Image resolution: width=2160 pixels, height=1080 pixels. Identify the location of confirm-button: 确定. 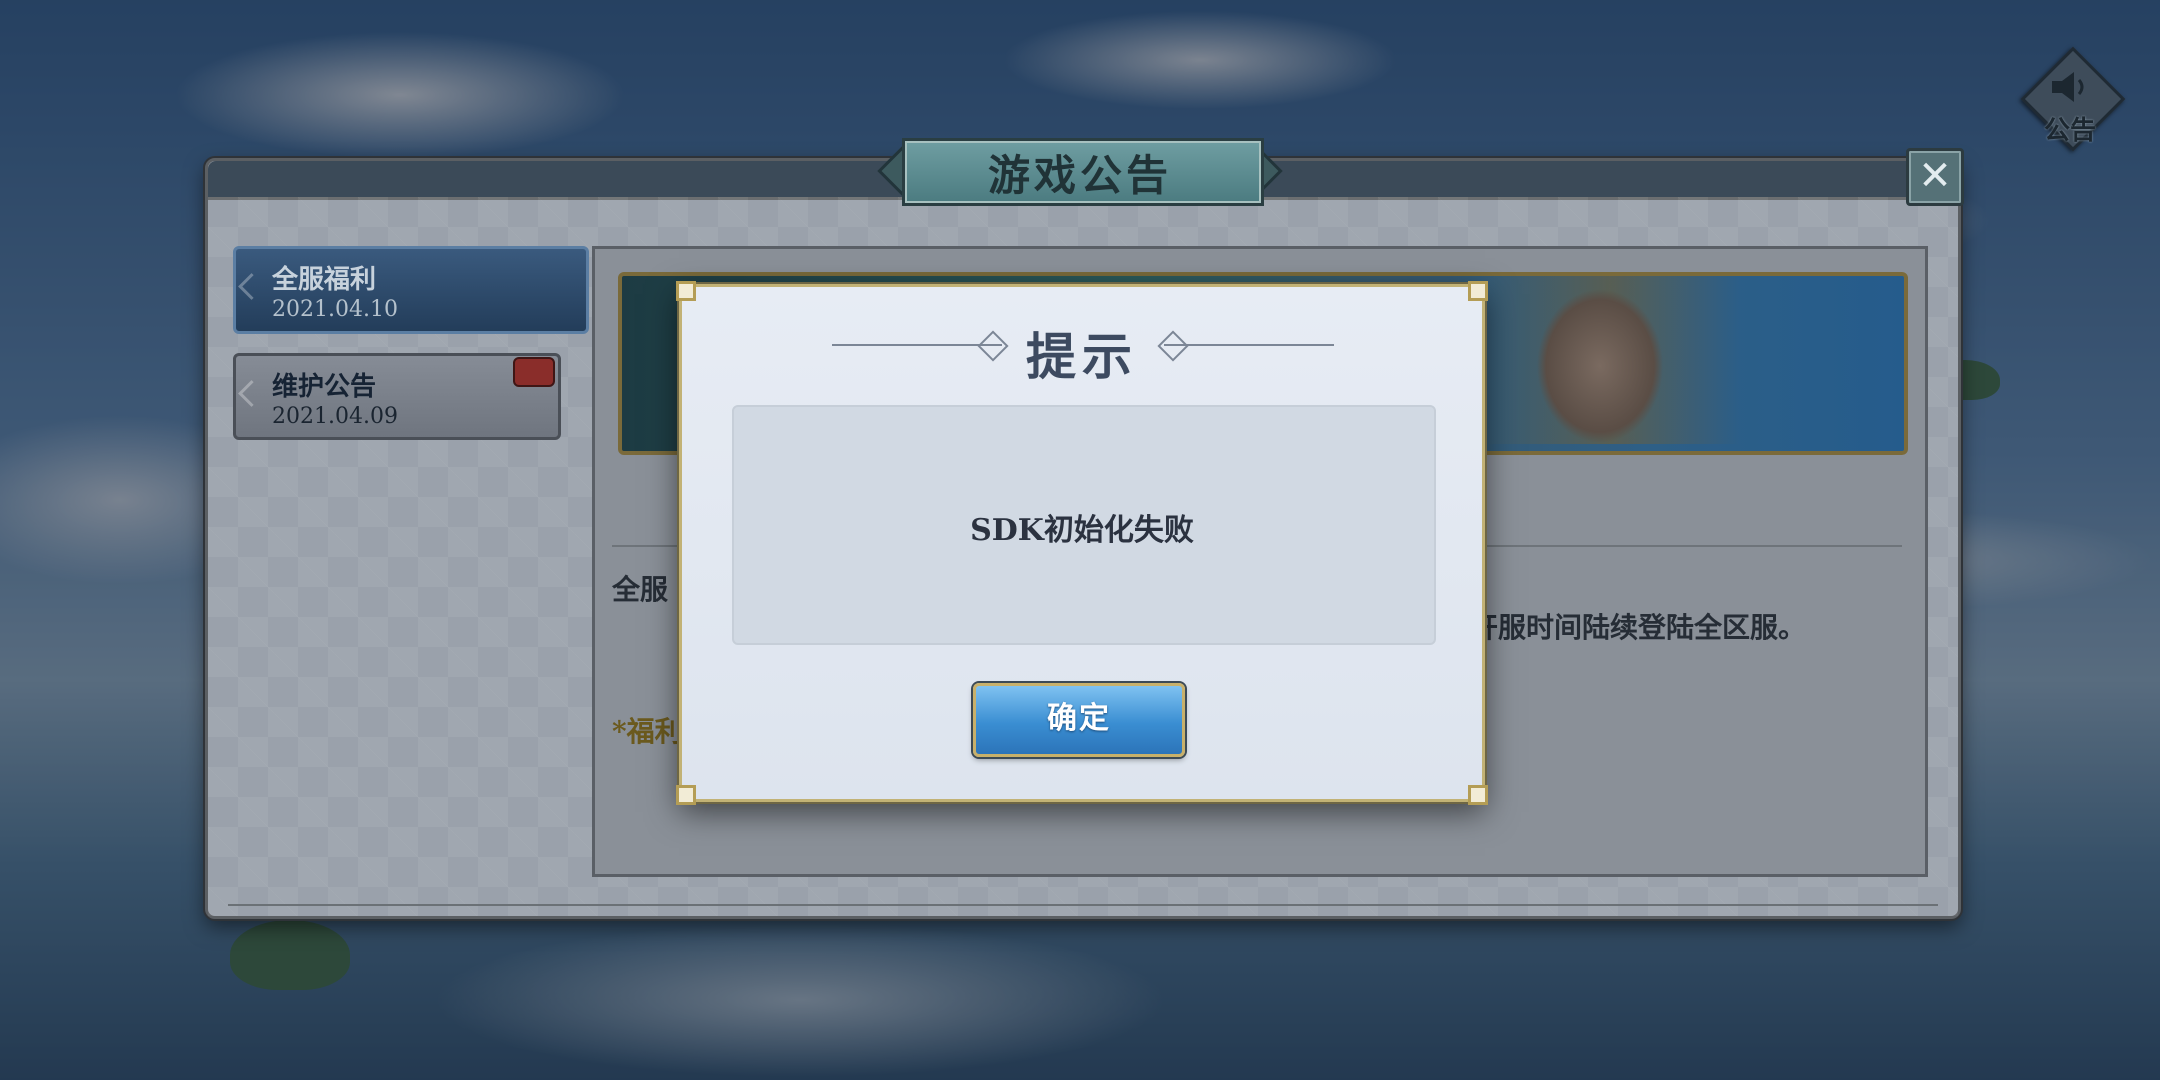
(1079, 720).